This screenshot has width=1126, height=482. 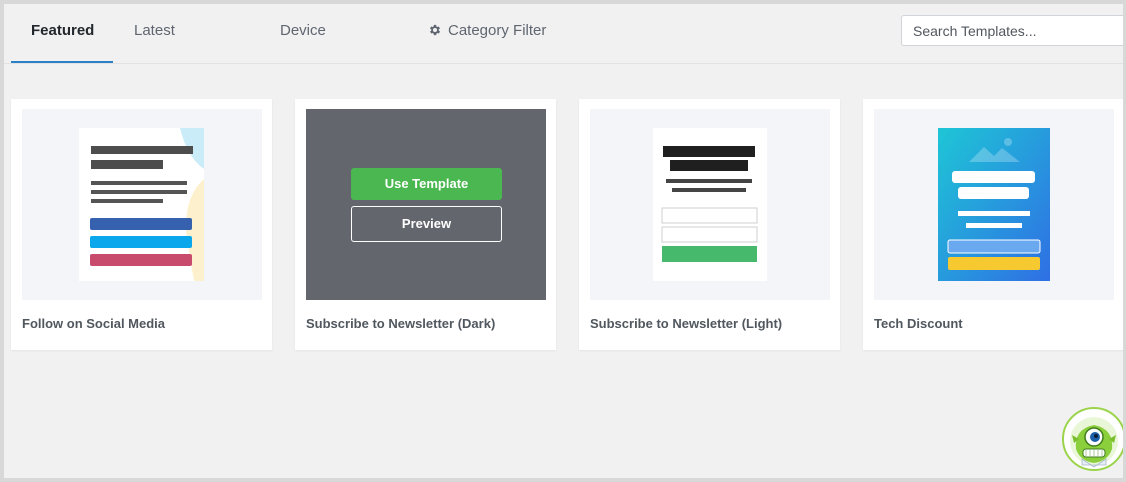 I want to click on tab-device: Device, so click(x=303, y=34).